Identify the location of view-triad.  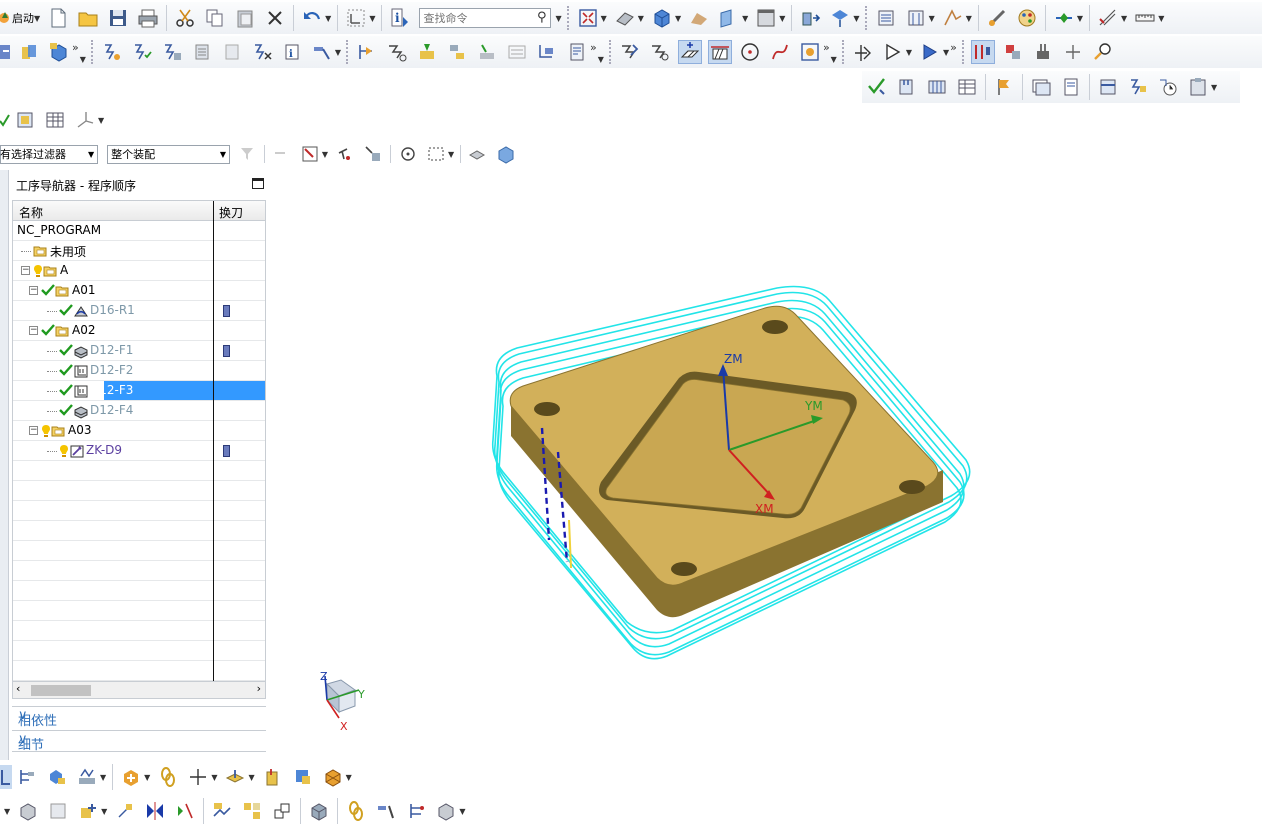
(342, 697).